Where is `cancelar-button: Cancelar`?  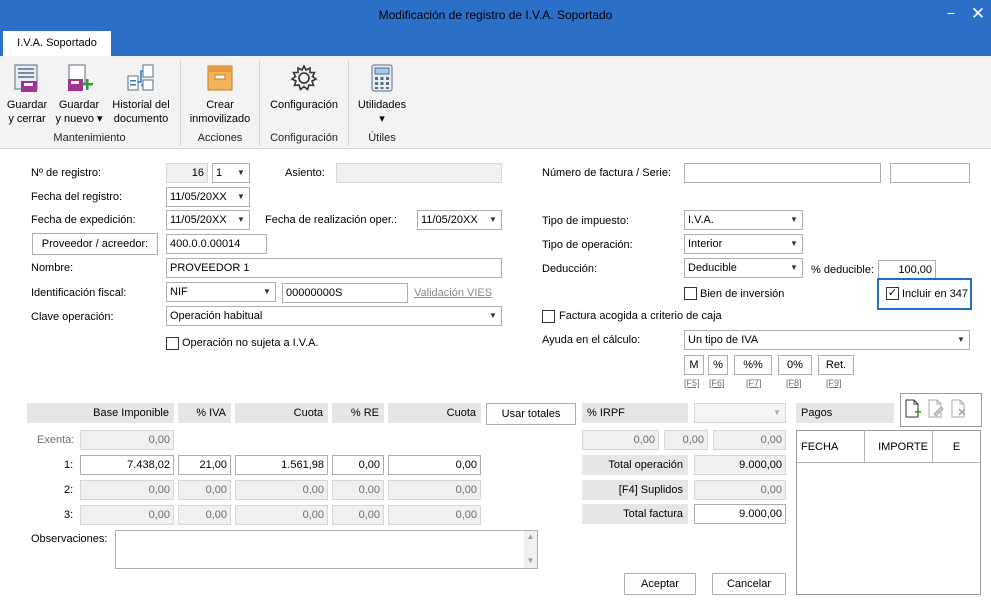
cancelar-button: Cancelar is located at coordinates (749, 584).